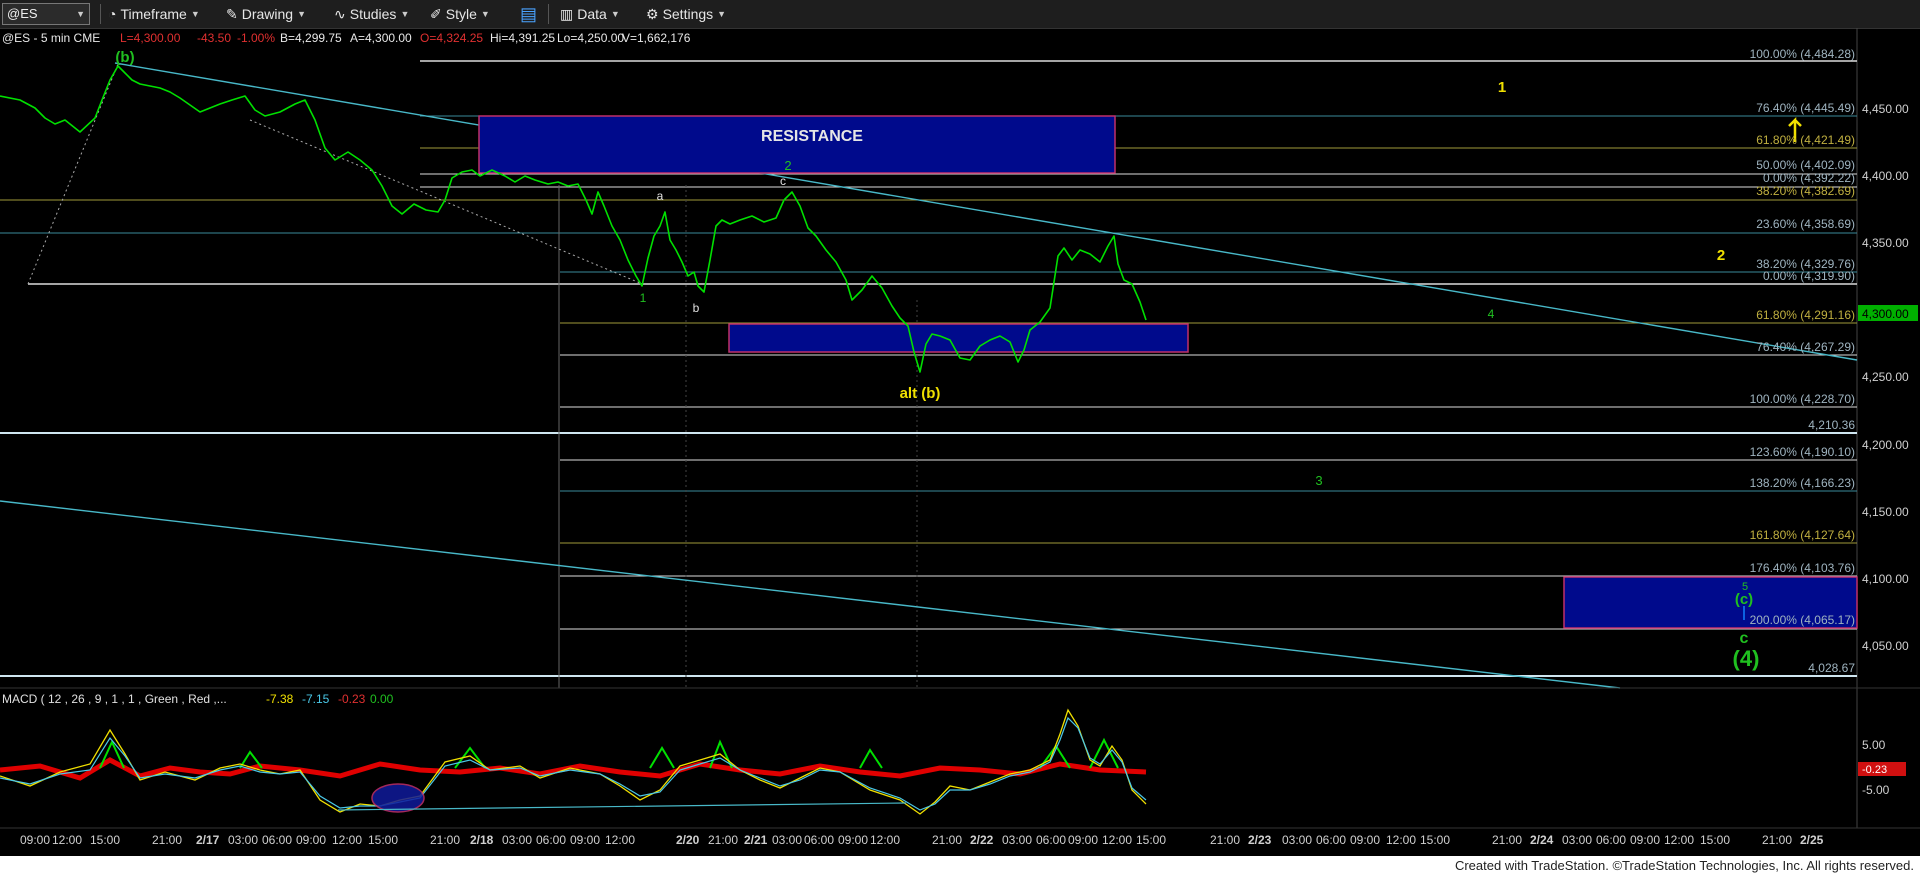 This screenshot has height=876, width=1920. I want to click on divergence-line, so click(622, 806).